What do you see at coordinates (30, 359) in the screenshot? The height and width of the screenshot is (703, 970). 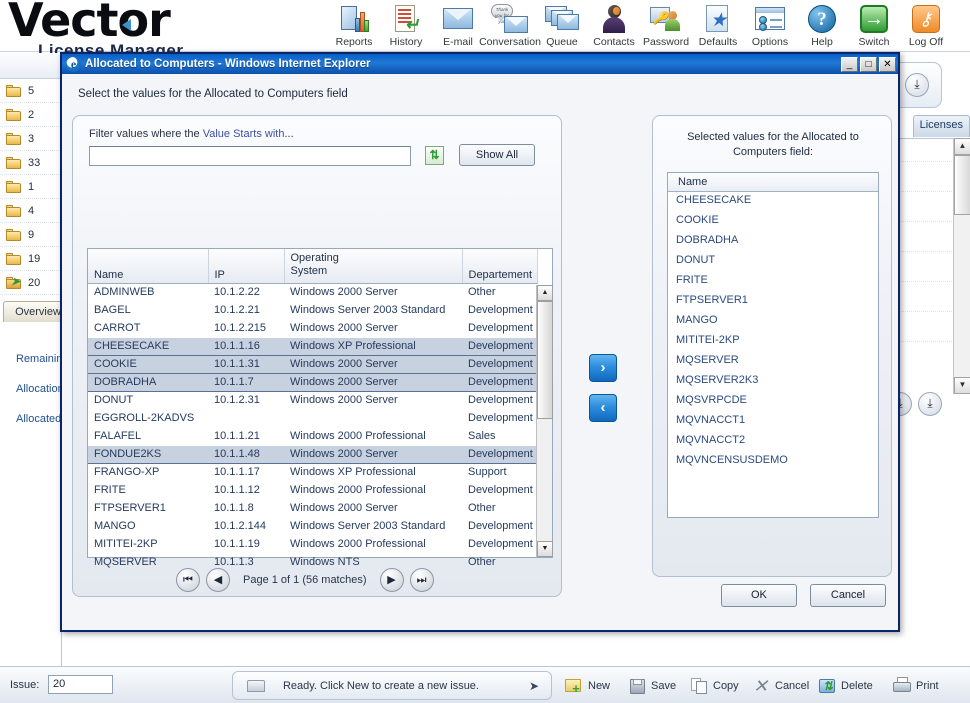 I see `sidebar-link-remaining: Remaining` at bounding box center [30, 359].